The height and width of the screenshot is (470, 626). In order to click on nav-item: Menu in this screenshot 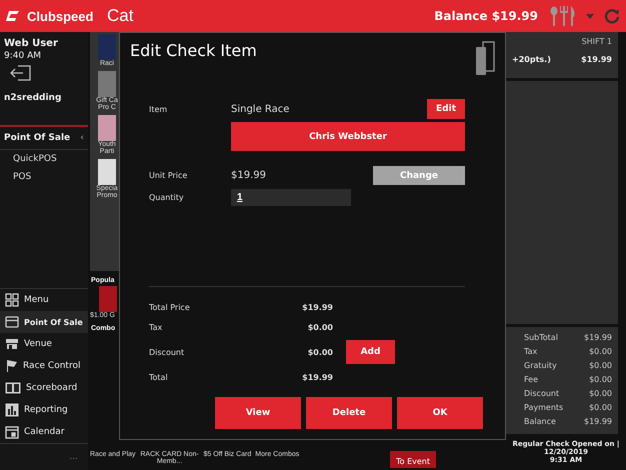, I will do `click(44, 300)`.